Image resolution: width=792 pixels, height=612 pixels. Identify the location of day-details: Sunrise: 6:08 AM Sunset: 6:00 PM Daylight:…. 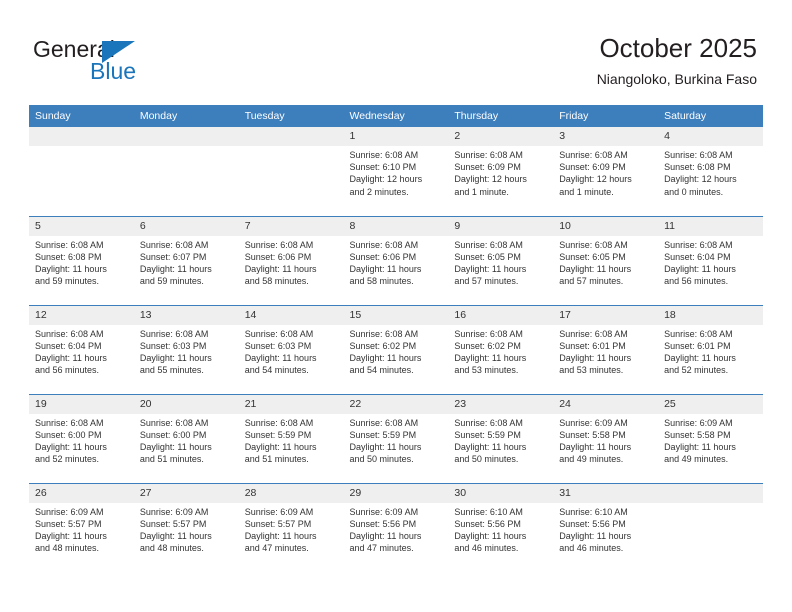
(186, 440).